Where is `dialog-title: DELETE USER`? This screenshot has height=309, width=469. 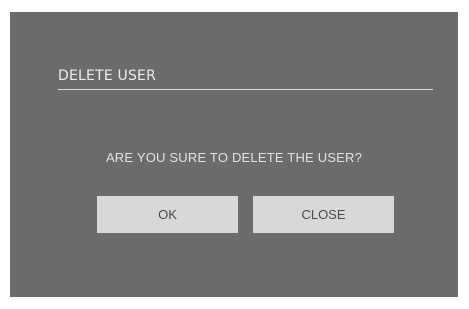 dialog-title: DELETE USER is located at coordinates (107, 76).